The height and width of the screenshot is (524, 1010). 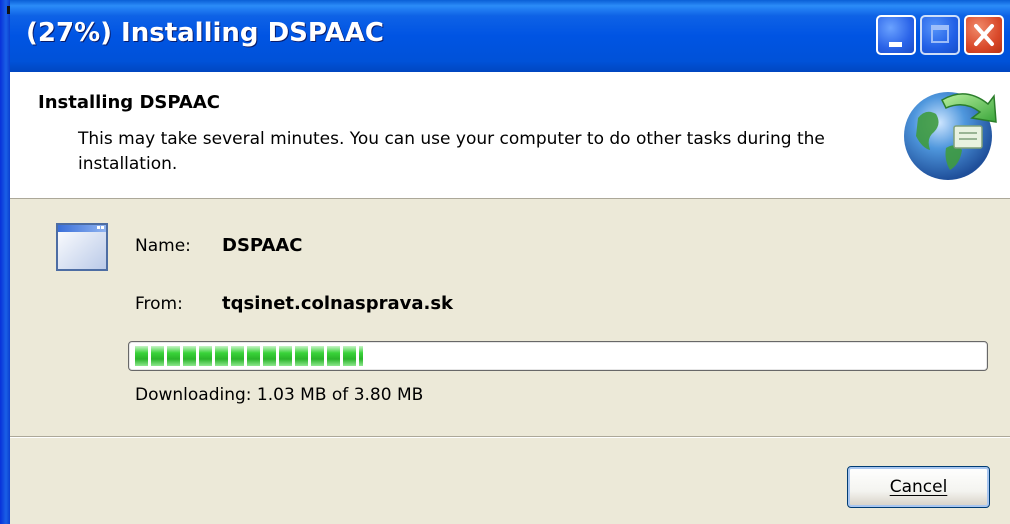 What do you see at coordinates (896, 35) in the screenshot?
I see `minimize-button` at bounding box center [896, 35].